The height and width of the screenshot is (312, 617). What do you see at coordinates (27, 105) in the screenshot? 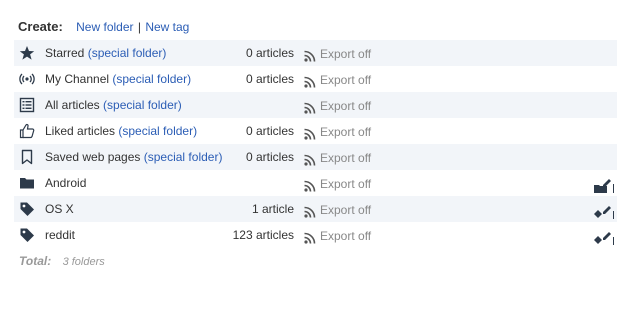
I see `list-icon` at bounding box center [27, 105].